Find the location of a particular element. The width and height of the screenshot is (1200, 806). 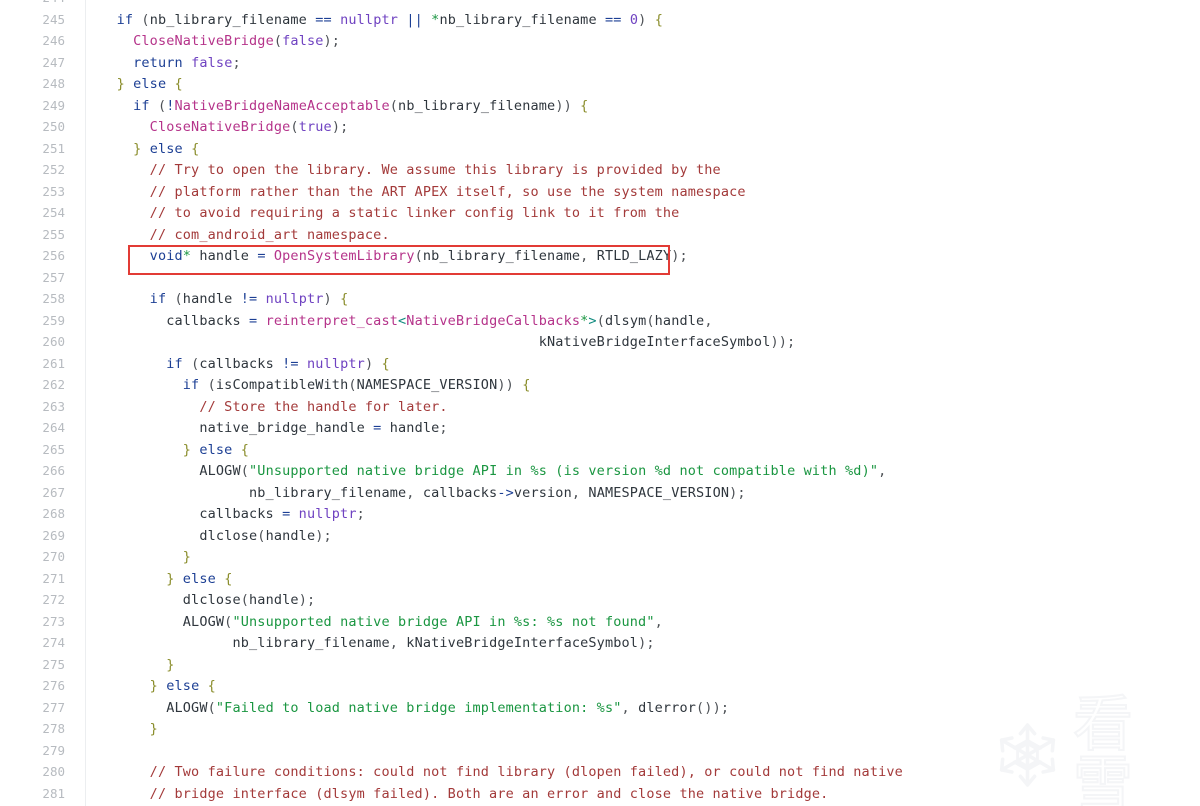

line-number: 275 is located at coordinates (53, 664).